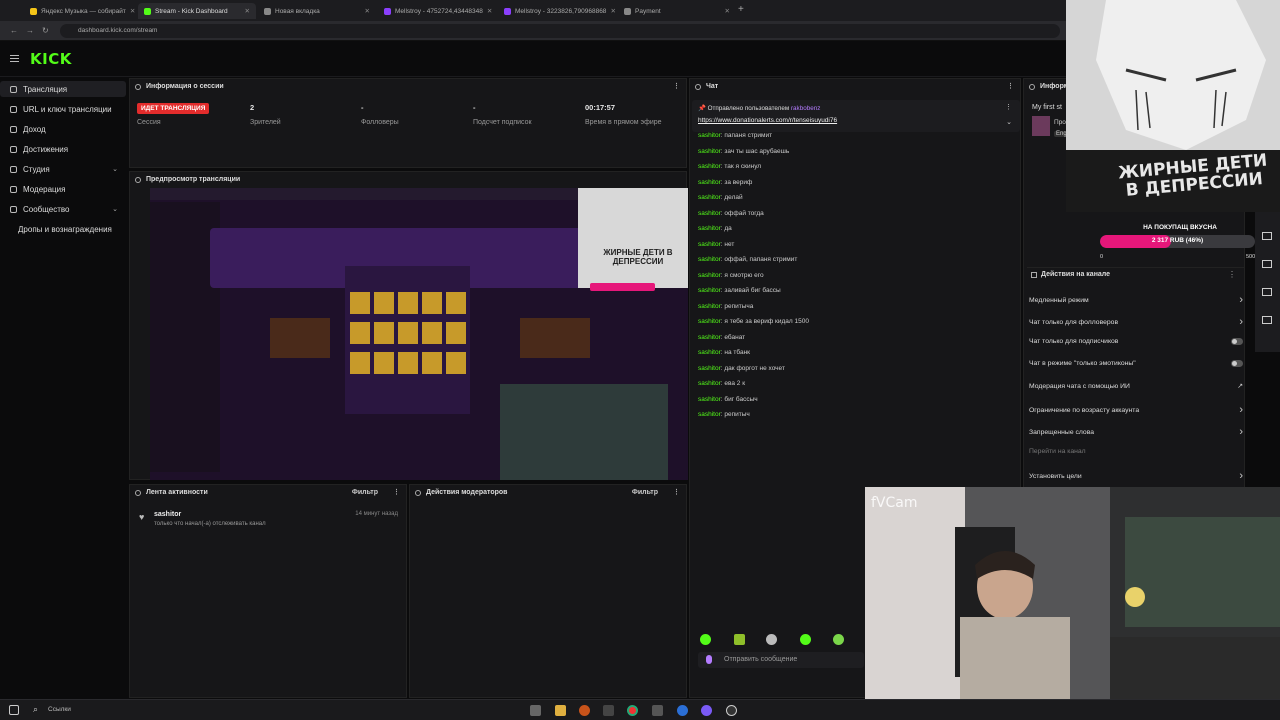 This screenshot has height=720, width=1280. Describe the element at coordinates (14, 30) in the screenshot. I see `back-icon: ←` at that location.